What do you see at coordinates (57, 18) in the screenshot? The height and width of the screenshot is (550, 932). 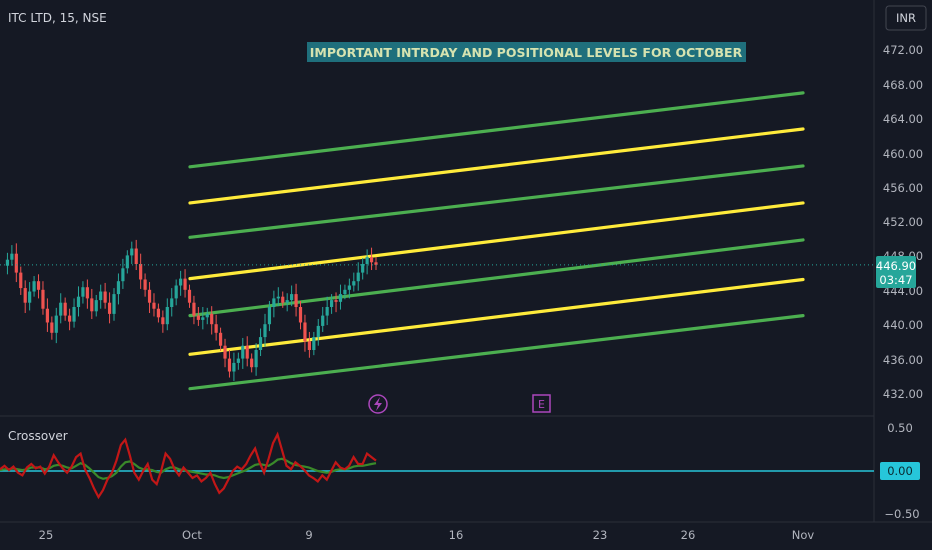 I see `symbol-title: ITC LTD, 15, NSE` at bounding box center [57, 18].